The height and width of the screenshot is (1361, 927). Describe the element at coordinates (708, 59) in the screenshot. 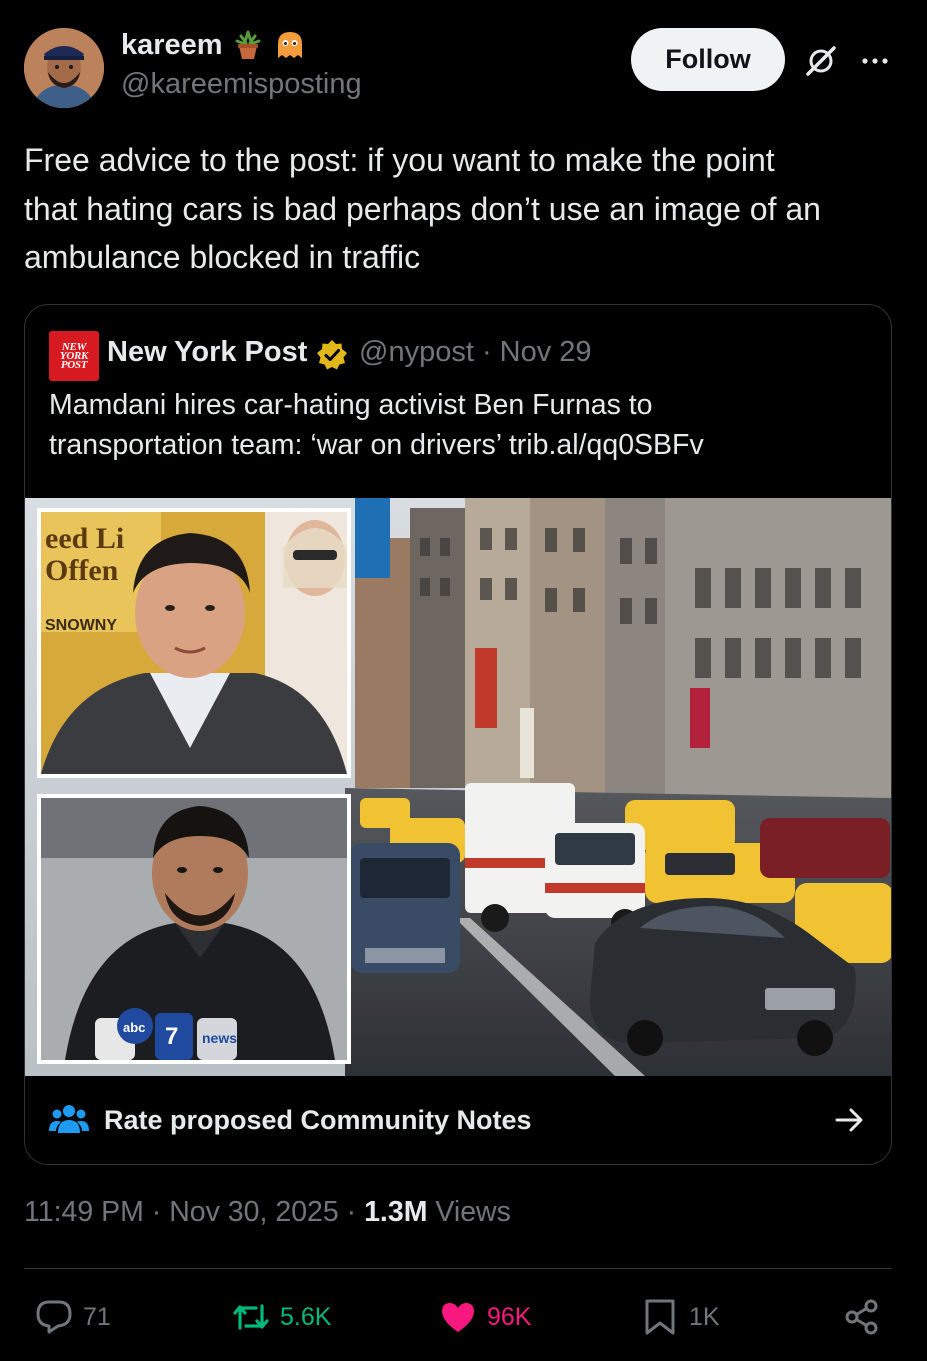

I see `follow-button: Follow` at that location.